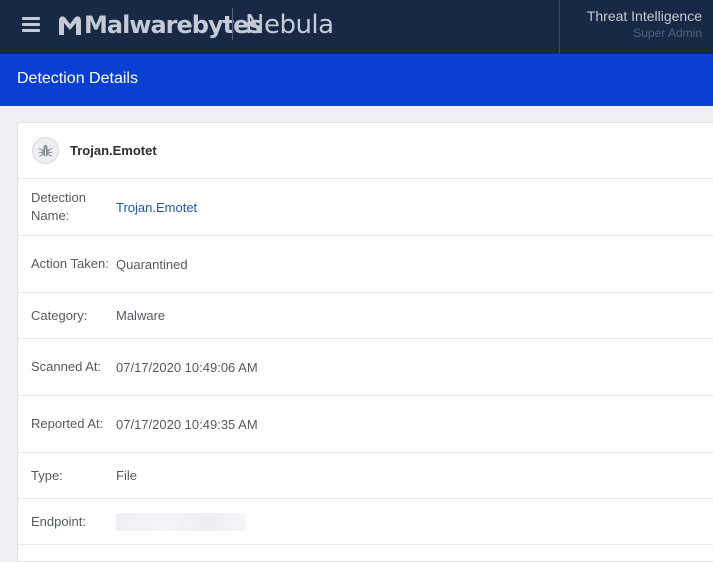  What do you see at coordinates (67, 423) in the screenshot?
I see `detail-label: Reported At:` at bounding box center [67, 423].